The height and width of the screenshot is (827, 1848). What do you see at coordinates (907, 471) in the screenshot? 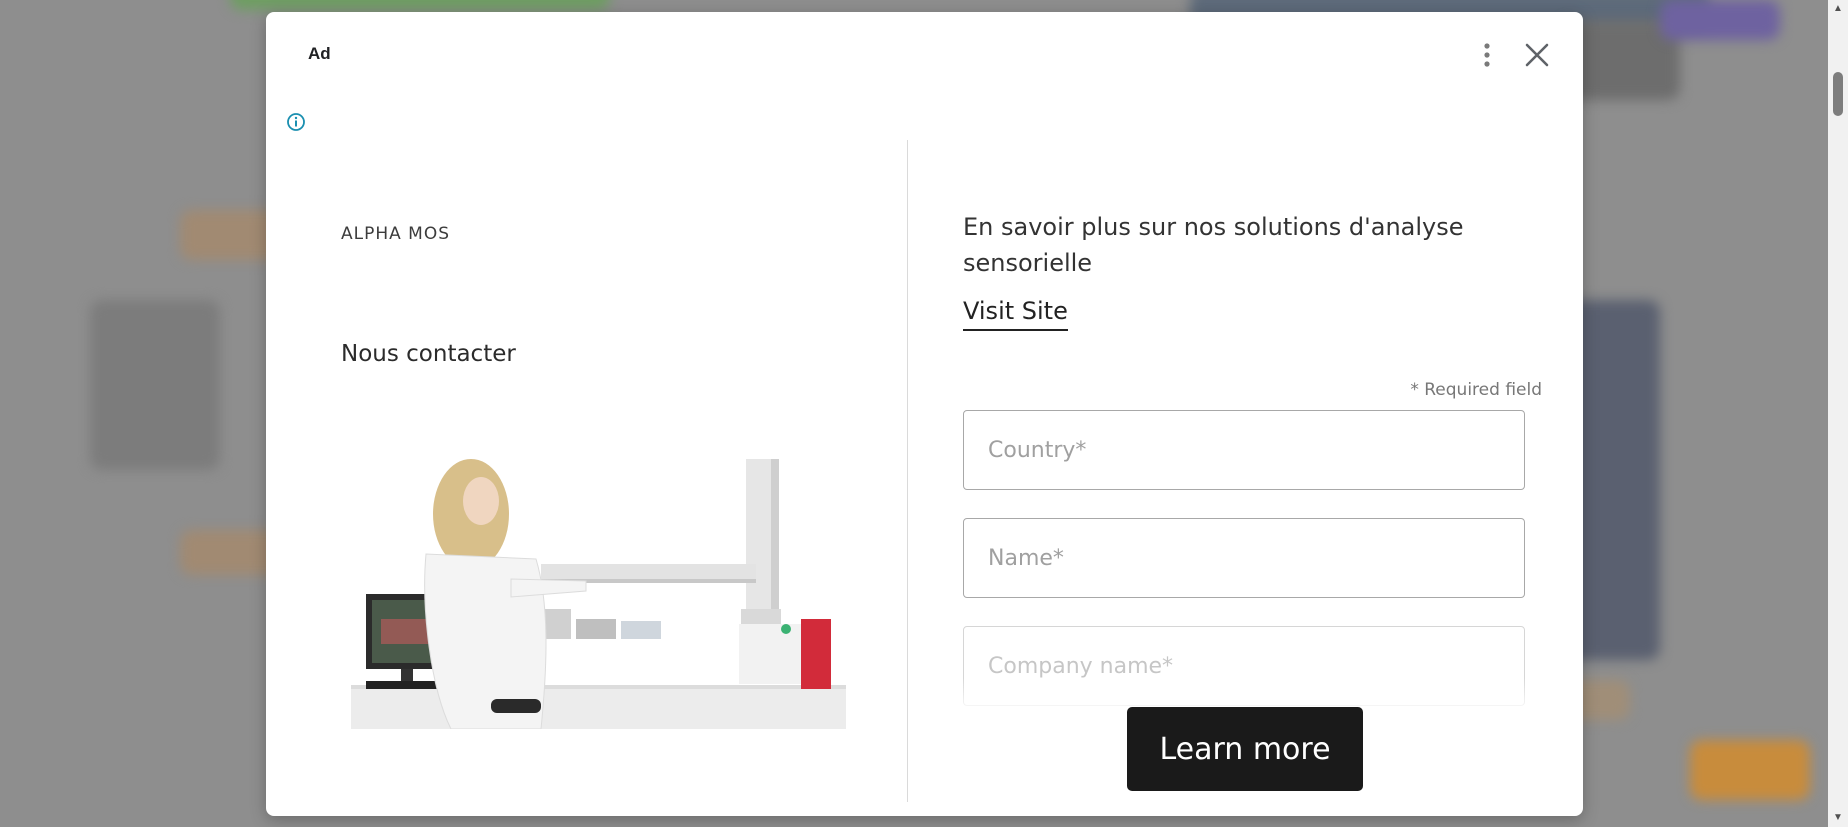
I see `column-divider` at bounding box center [907, 471].